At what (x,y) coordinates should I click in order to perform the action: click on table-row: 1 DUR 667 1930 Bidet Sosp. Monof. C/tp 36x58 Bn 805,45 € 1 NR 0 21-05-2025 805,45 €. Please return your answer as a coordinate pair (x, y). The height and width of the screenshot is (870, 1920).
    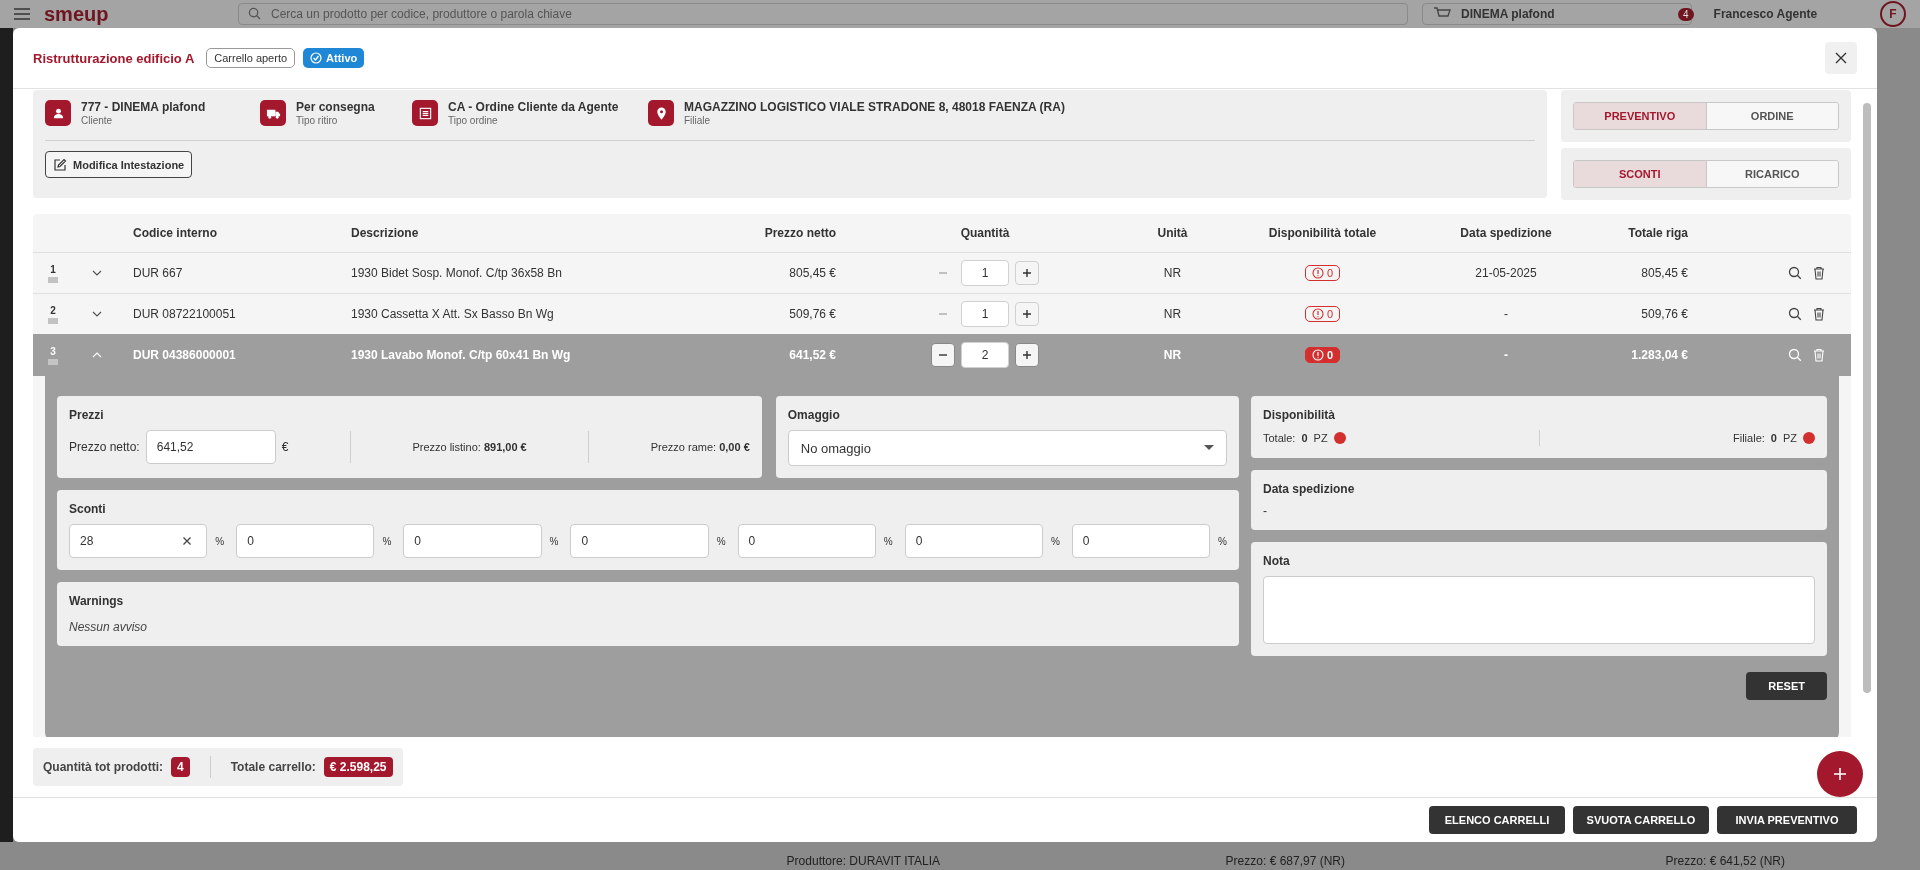
    Looking at the image, I should click on (942, 272).